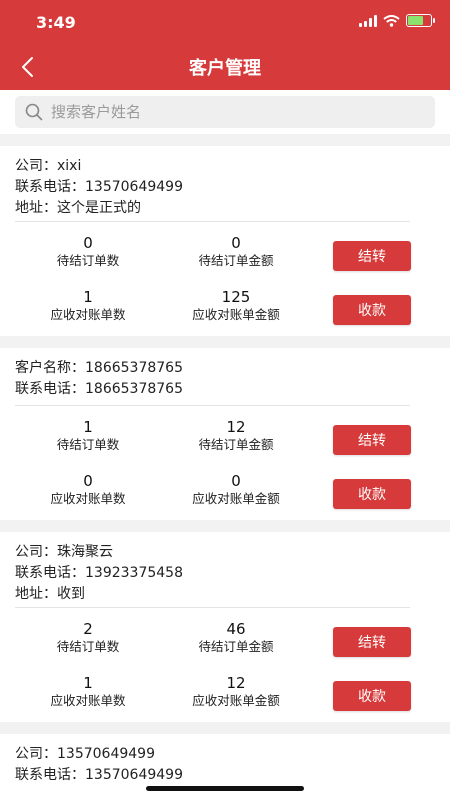 The height and width of the screenshot is (800, 450). I want to click on nav-bar: 客户管理, so click(225, 67).